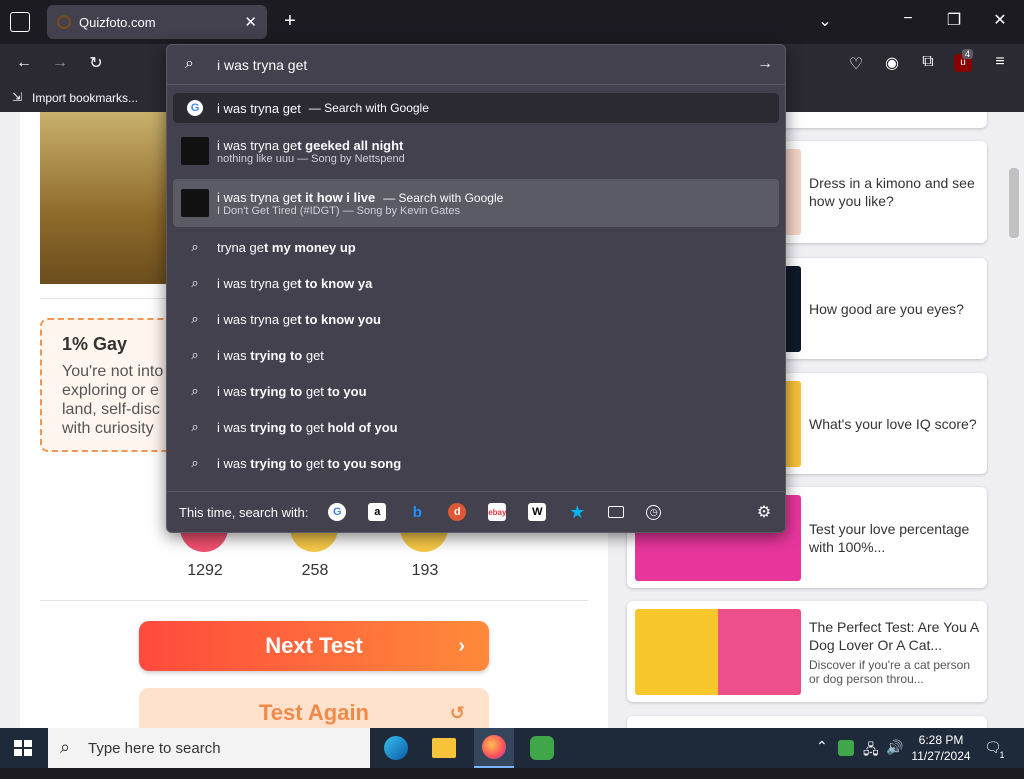 This screenshot has height=779, width=1024. Describe the element at coordinates (476, 247) in the screenshot. I see `suggestion-search: ⌕ tryna ge t my money up` at that location.